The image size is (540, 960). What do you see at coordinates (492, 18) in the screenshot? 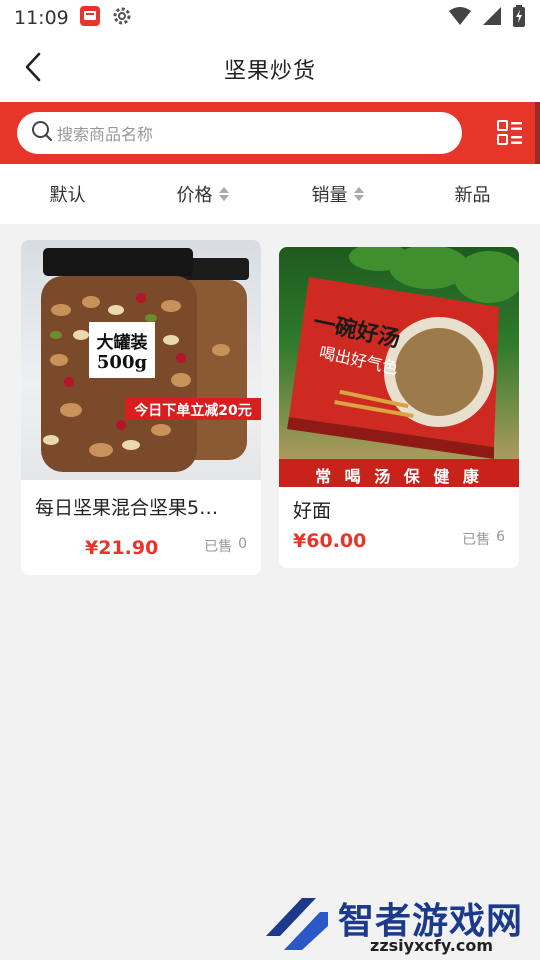
I see `signal-icon` at bounding box center [492, 18].